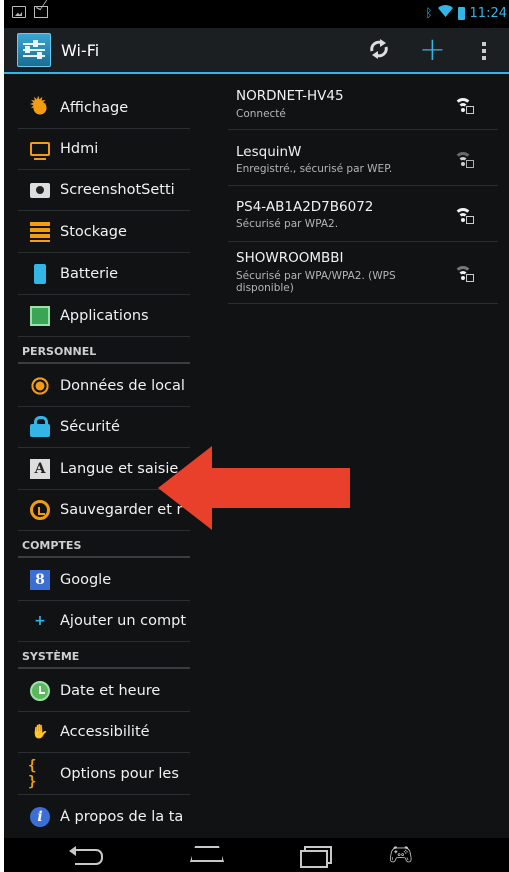 Image resolution: width=509 pixels, height=872 pixels. Describe the element at coordinates (89, 274) in the screenshot. I see `settings-item-label: Batterie` at that location.